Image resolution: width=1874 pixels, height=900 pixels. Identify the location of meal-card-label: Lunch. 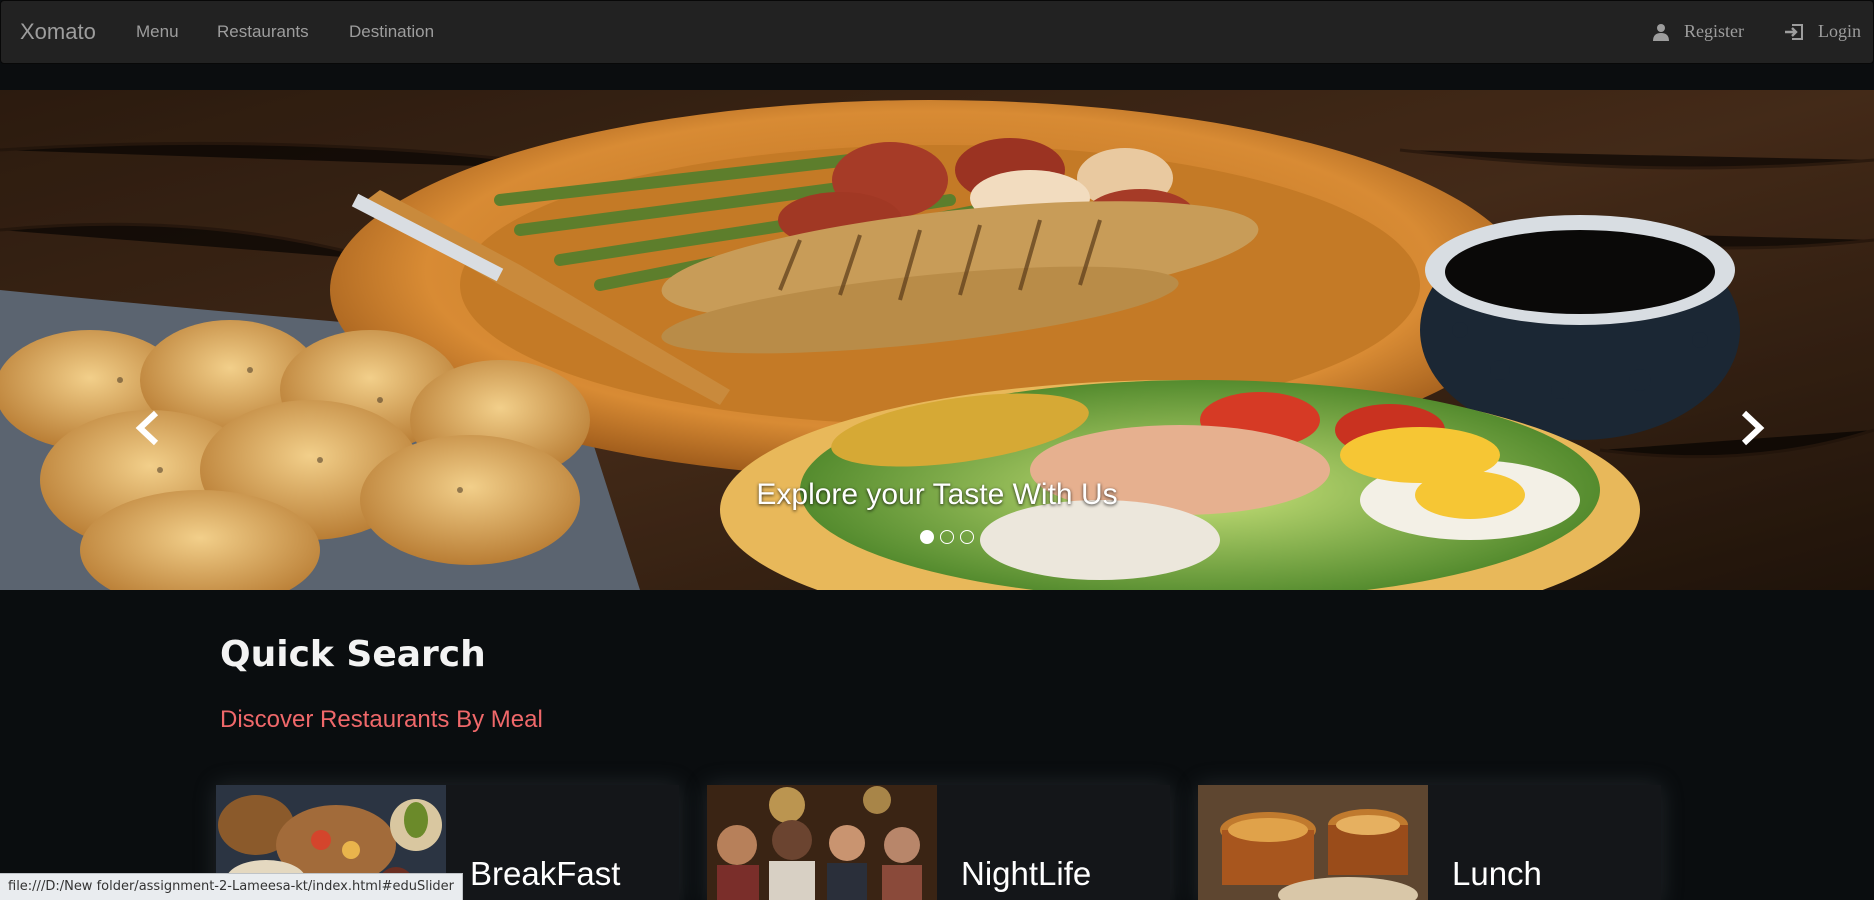
(1497, 873).